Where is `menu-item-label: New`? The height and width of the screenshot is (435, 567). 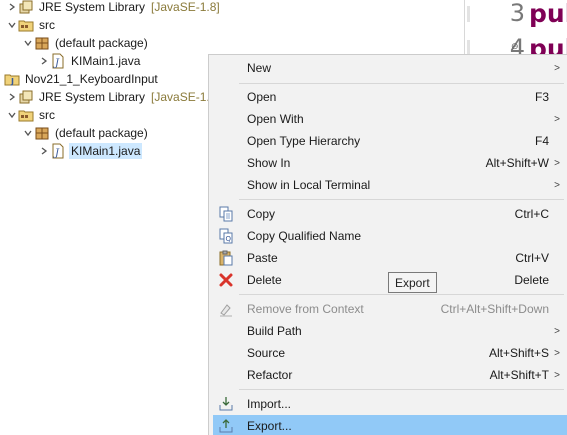 menu-item-label: New is located at coordinates (259, 68).